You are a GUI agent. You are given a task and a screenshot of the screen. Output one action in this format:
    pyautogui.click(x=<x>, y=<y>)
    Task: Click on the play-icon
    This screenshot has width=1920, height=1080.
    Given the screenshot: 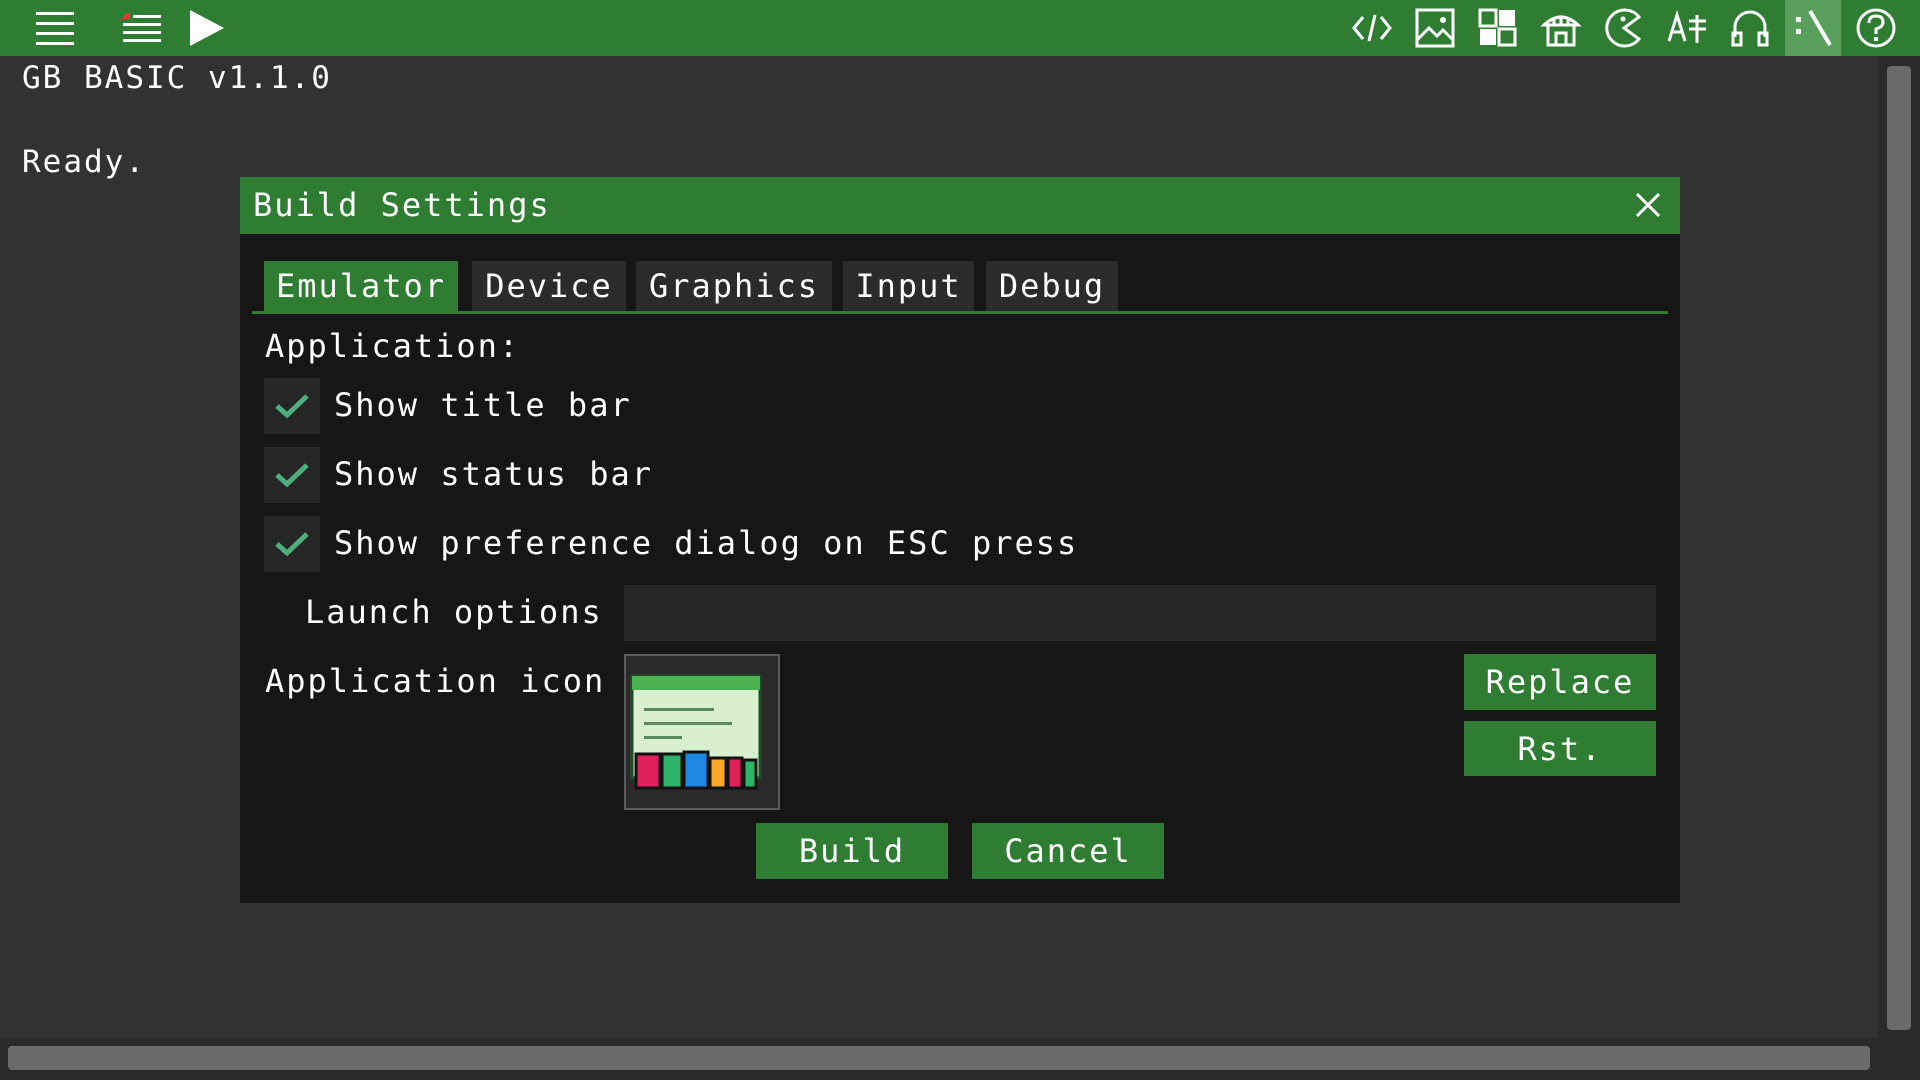 What is the action you would take?
    pyautogui.click(x=205, y=28)
    